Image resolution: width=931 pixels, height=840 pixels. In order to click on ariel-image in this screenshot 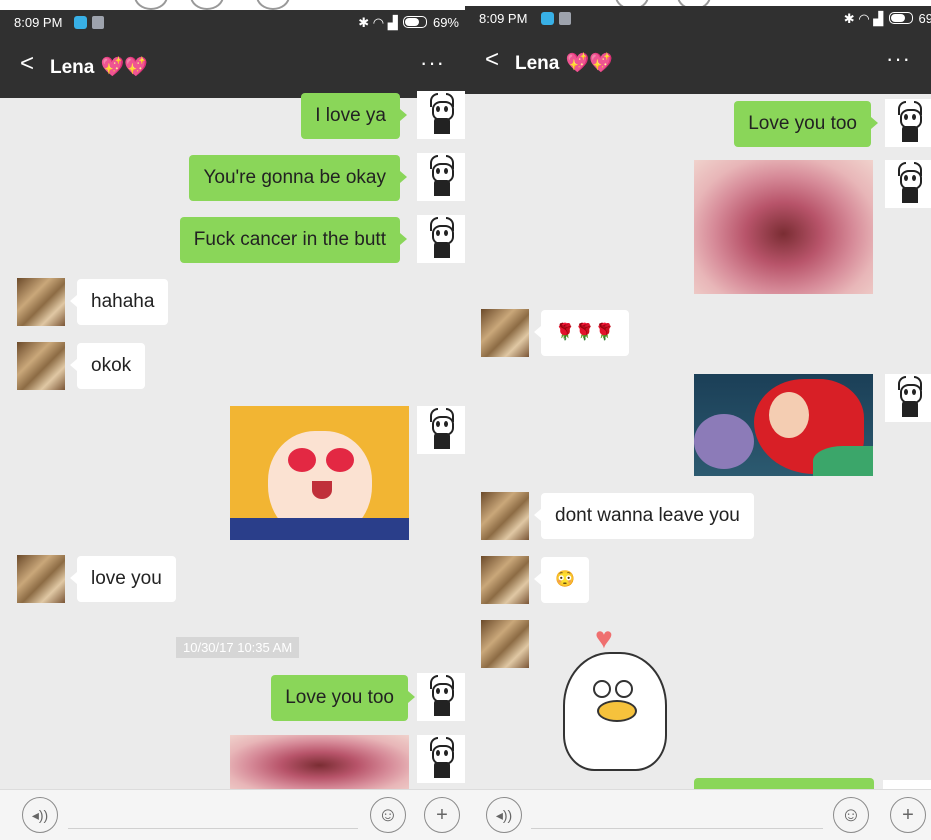, I will do `click(783, 425)`.